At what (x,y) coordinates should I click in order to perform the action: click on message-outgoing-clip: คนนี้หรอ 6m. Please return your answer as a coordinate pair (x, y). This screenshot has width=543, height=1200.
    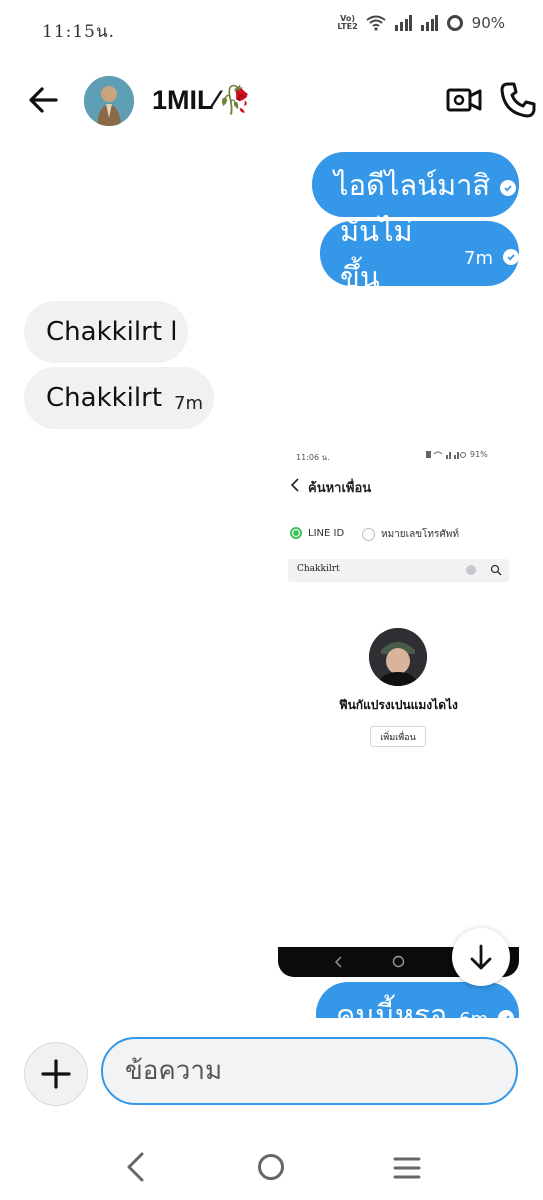
    Looking at the image, I should click on (417, 1000).